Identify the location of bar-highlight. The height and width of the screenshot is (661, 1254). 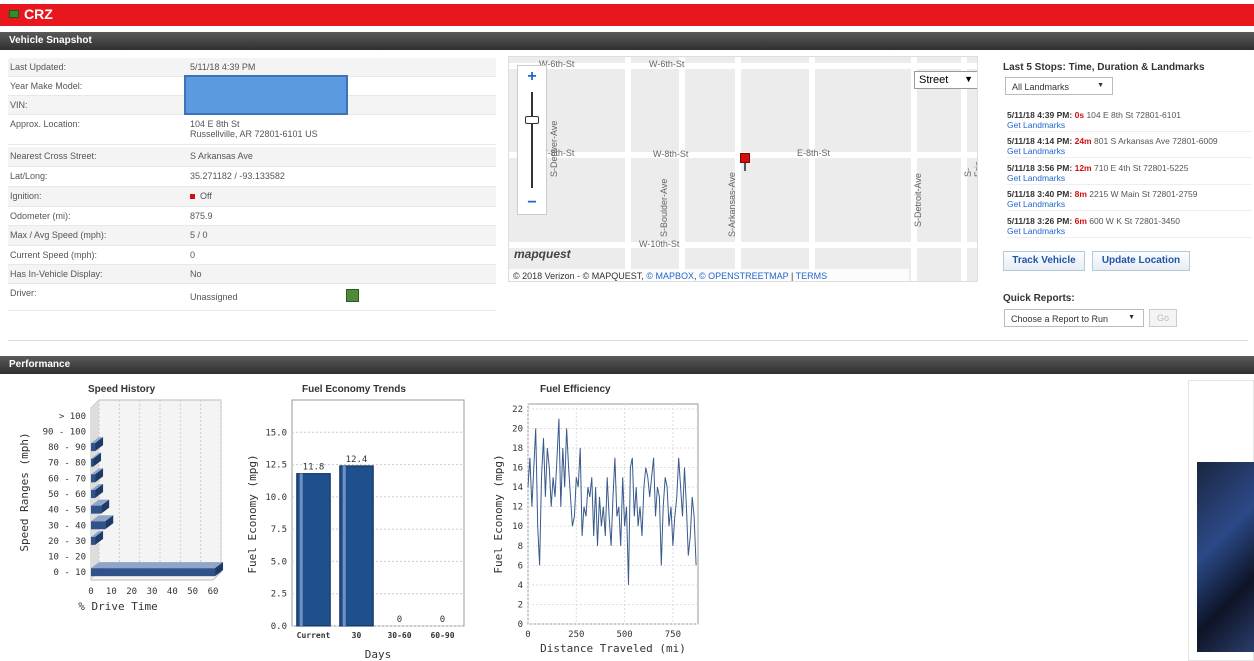
(301, 549).